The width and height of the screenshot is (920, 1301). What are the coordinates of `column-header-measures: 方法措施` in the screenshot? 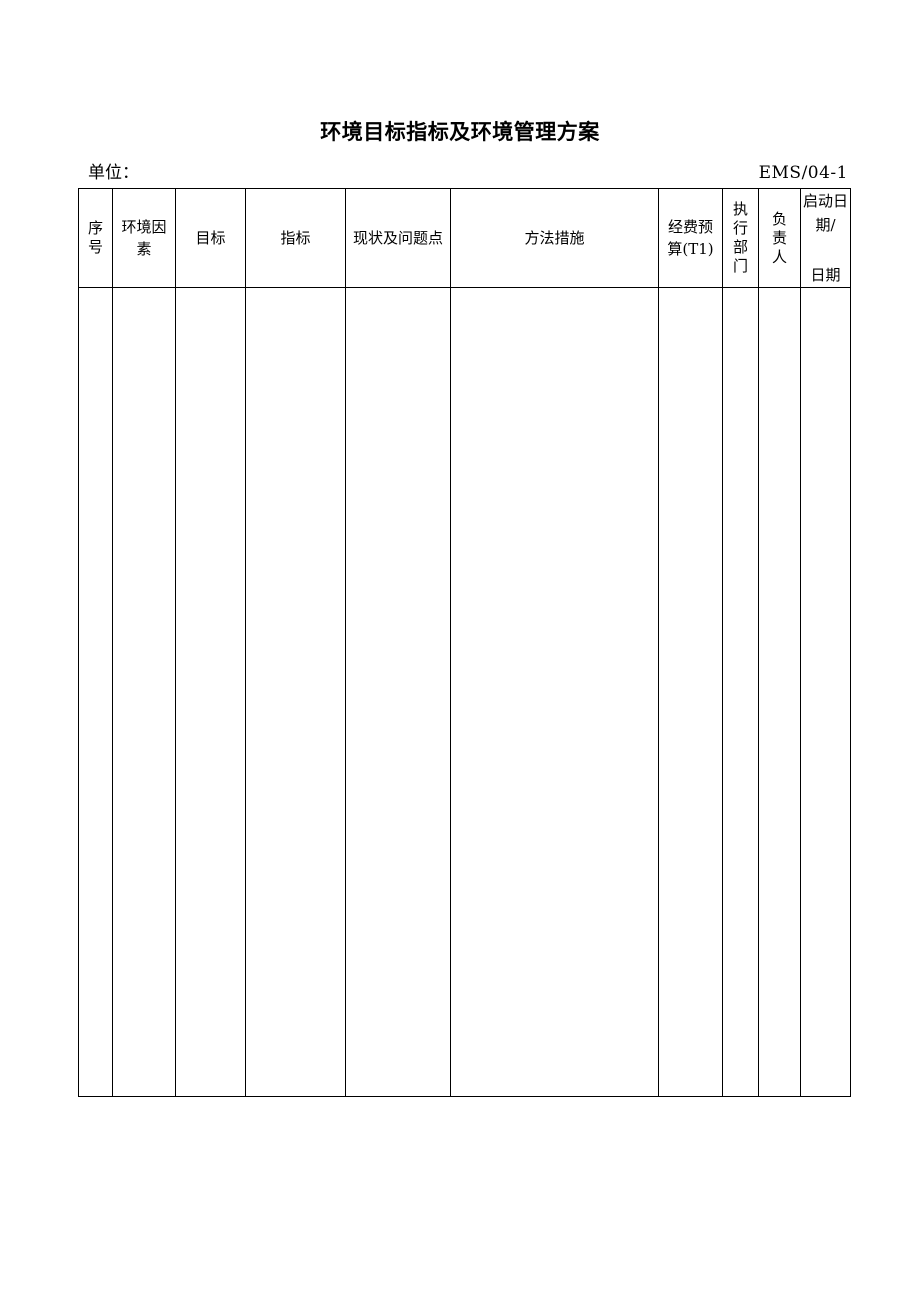 It's located at (554, 238).